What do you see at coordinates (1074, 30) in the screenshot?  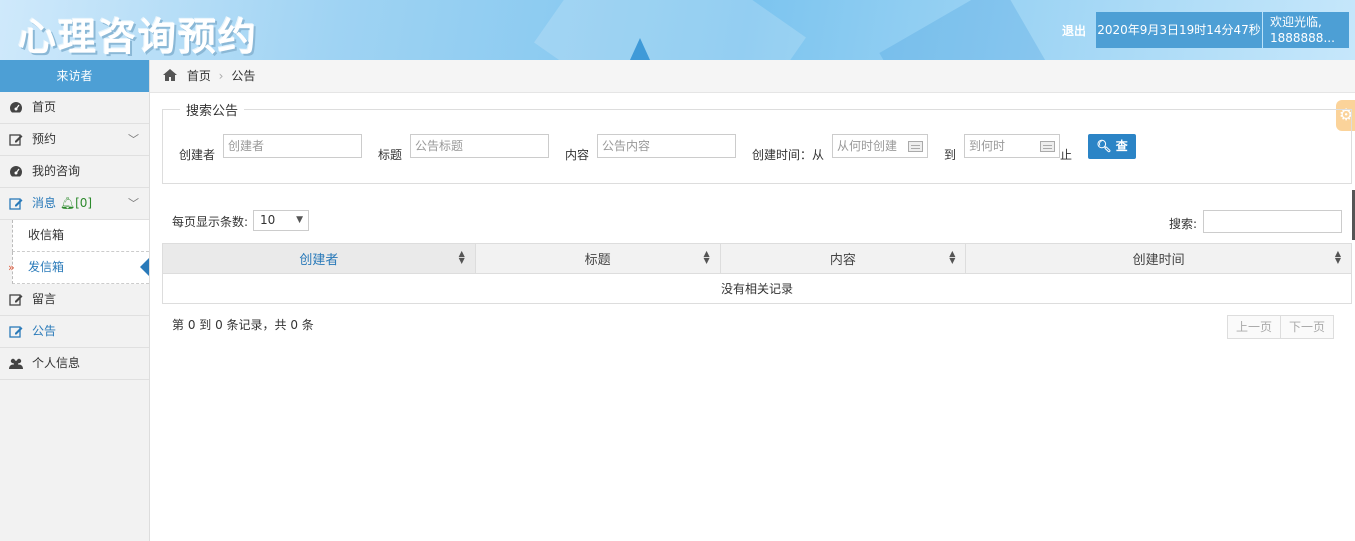 I see `logout-link: 退出` at bounding box center [1074, 30].